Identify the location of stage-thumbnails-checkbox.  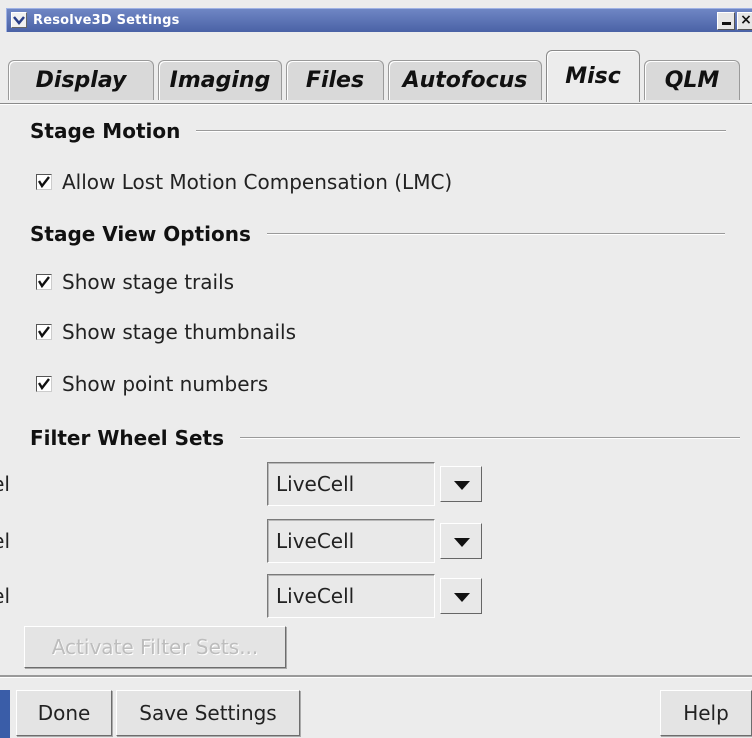
(44, 332).